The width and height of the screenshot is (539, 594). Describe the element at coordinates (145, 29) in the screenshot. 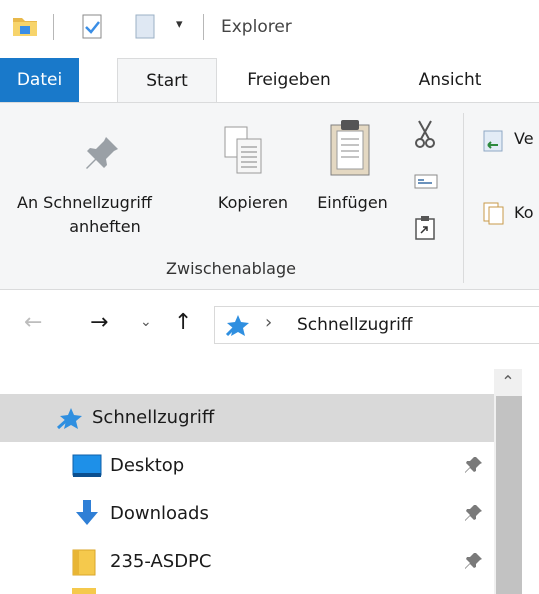

I see `new-folder-icon` at that location.